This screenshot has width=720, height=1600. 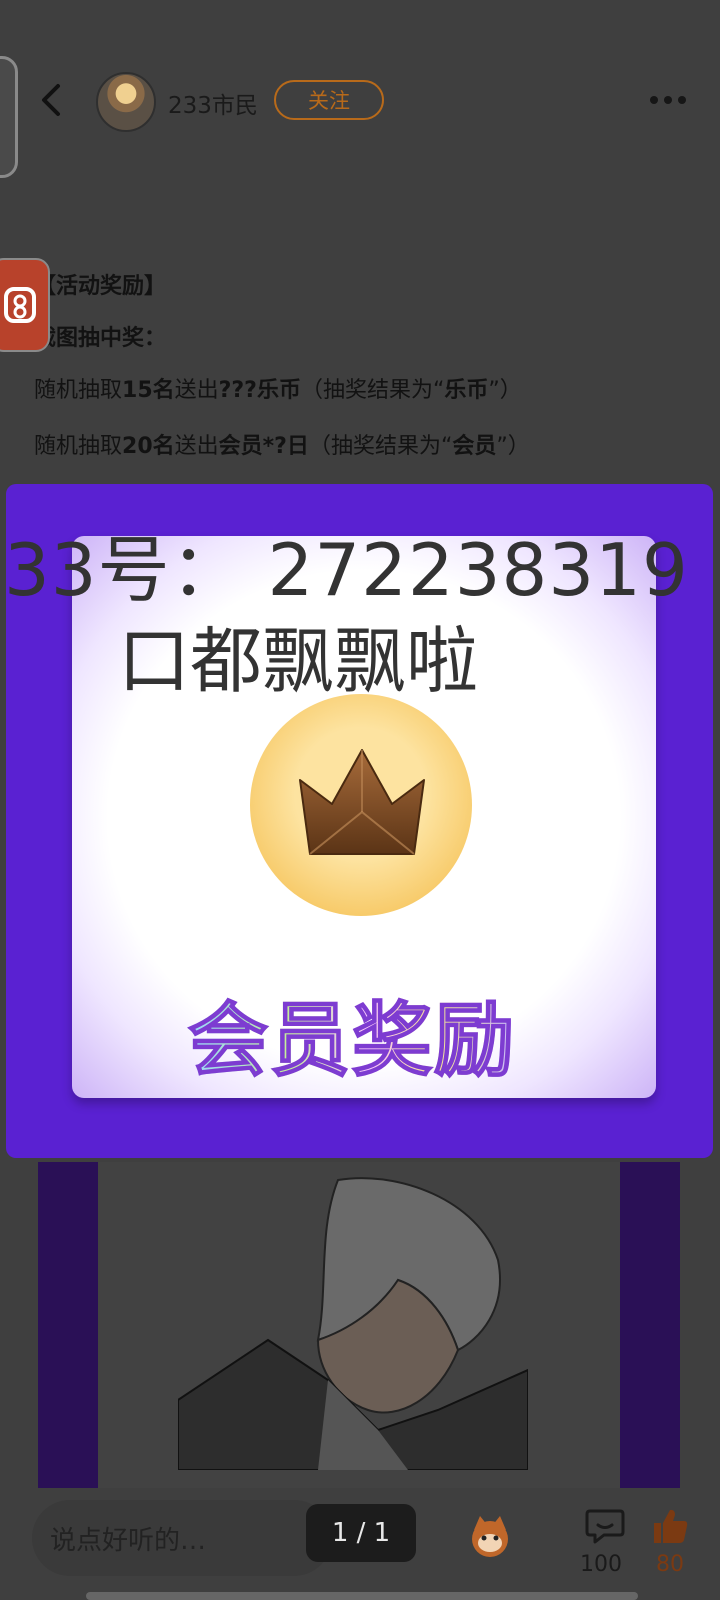 I want to click on article-heading: 【活动奖励】, so click(x=100, y=286).